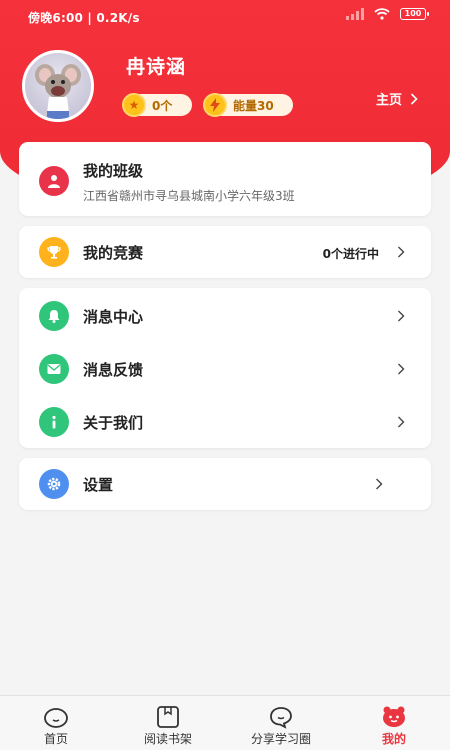 This screenshot has width=450, height=750. Describe the element at coordinates (54, 369) in the screenshot. I see `mail-icon` at that location.